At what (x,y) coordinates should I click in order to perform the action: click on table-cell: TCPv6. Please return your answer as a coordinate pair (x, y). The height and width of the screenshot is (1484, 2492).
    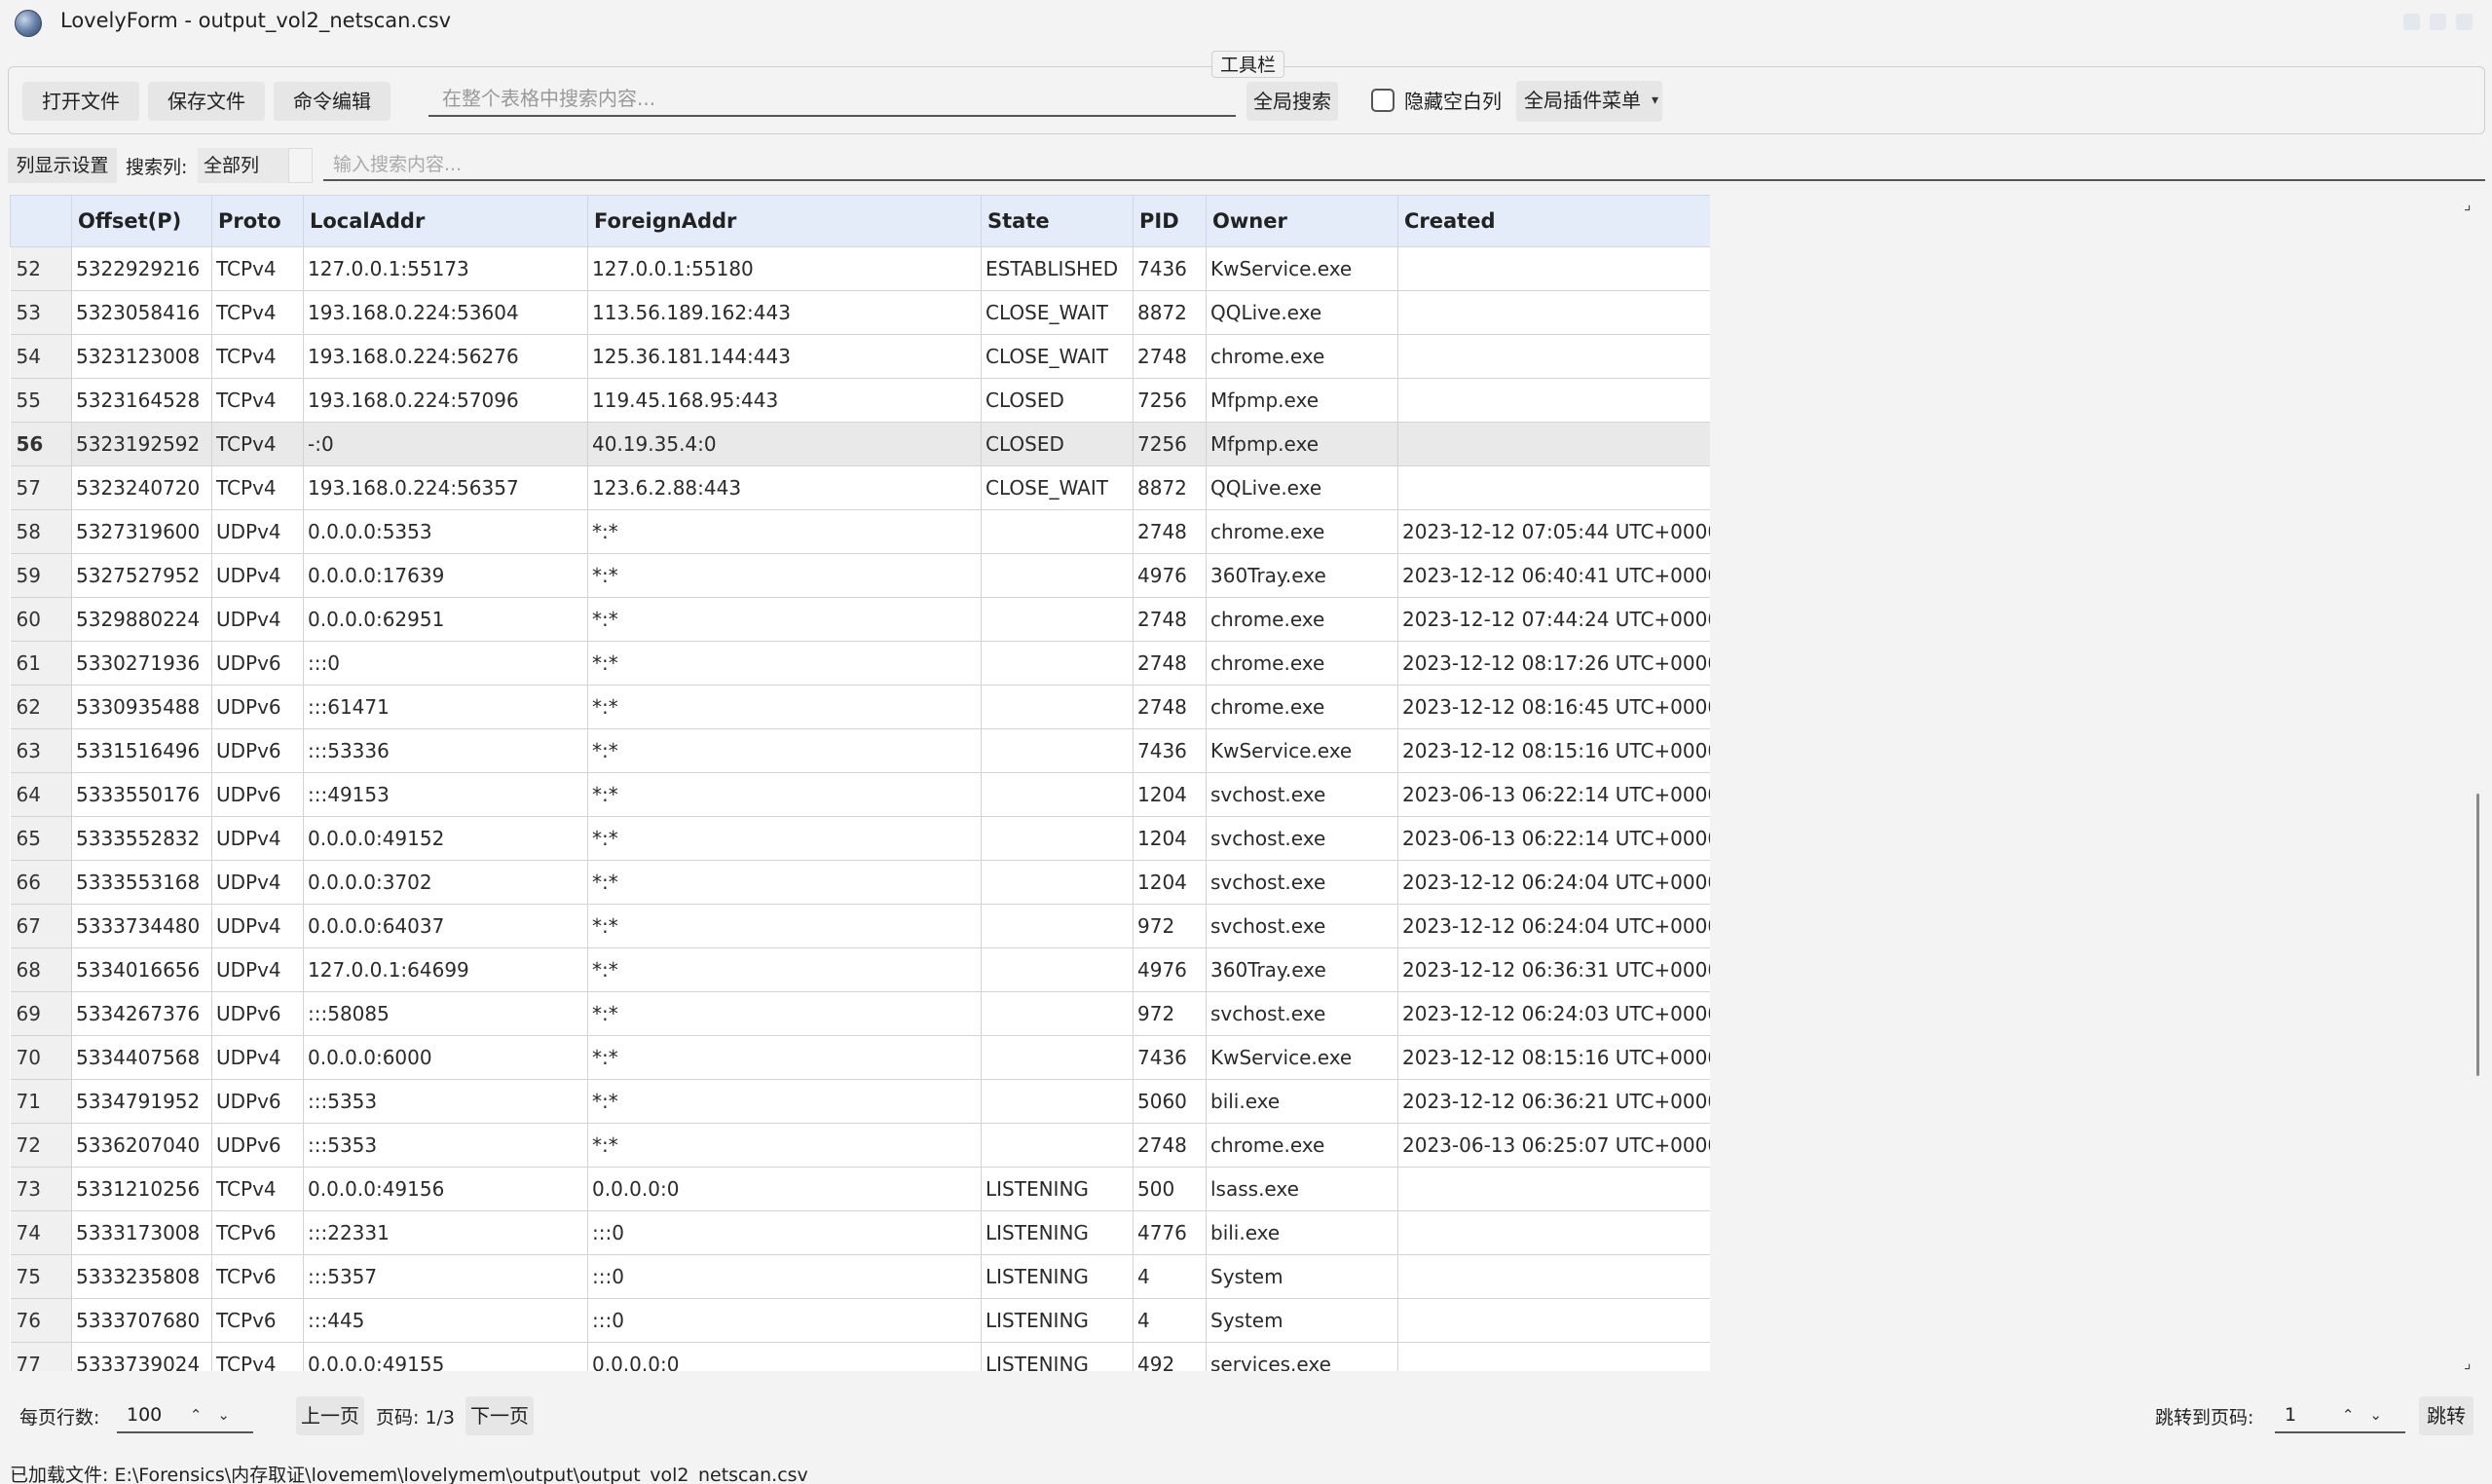
    Looking at the image, I should click on (257, 1232).